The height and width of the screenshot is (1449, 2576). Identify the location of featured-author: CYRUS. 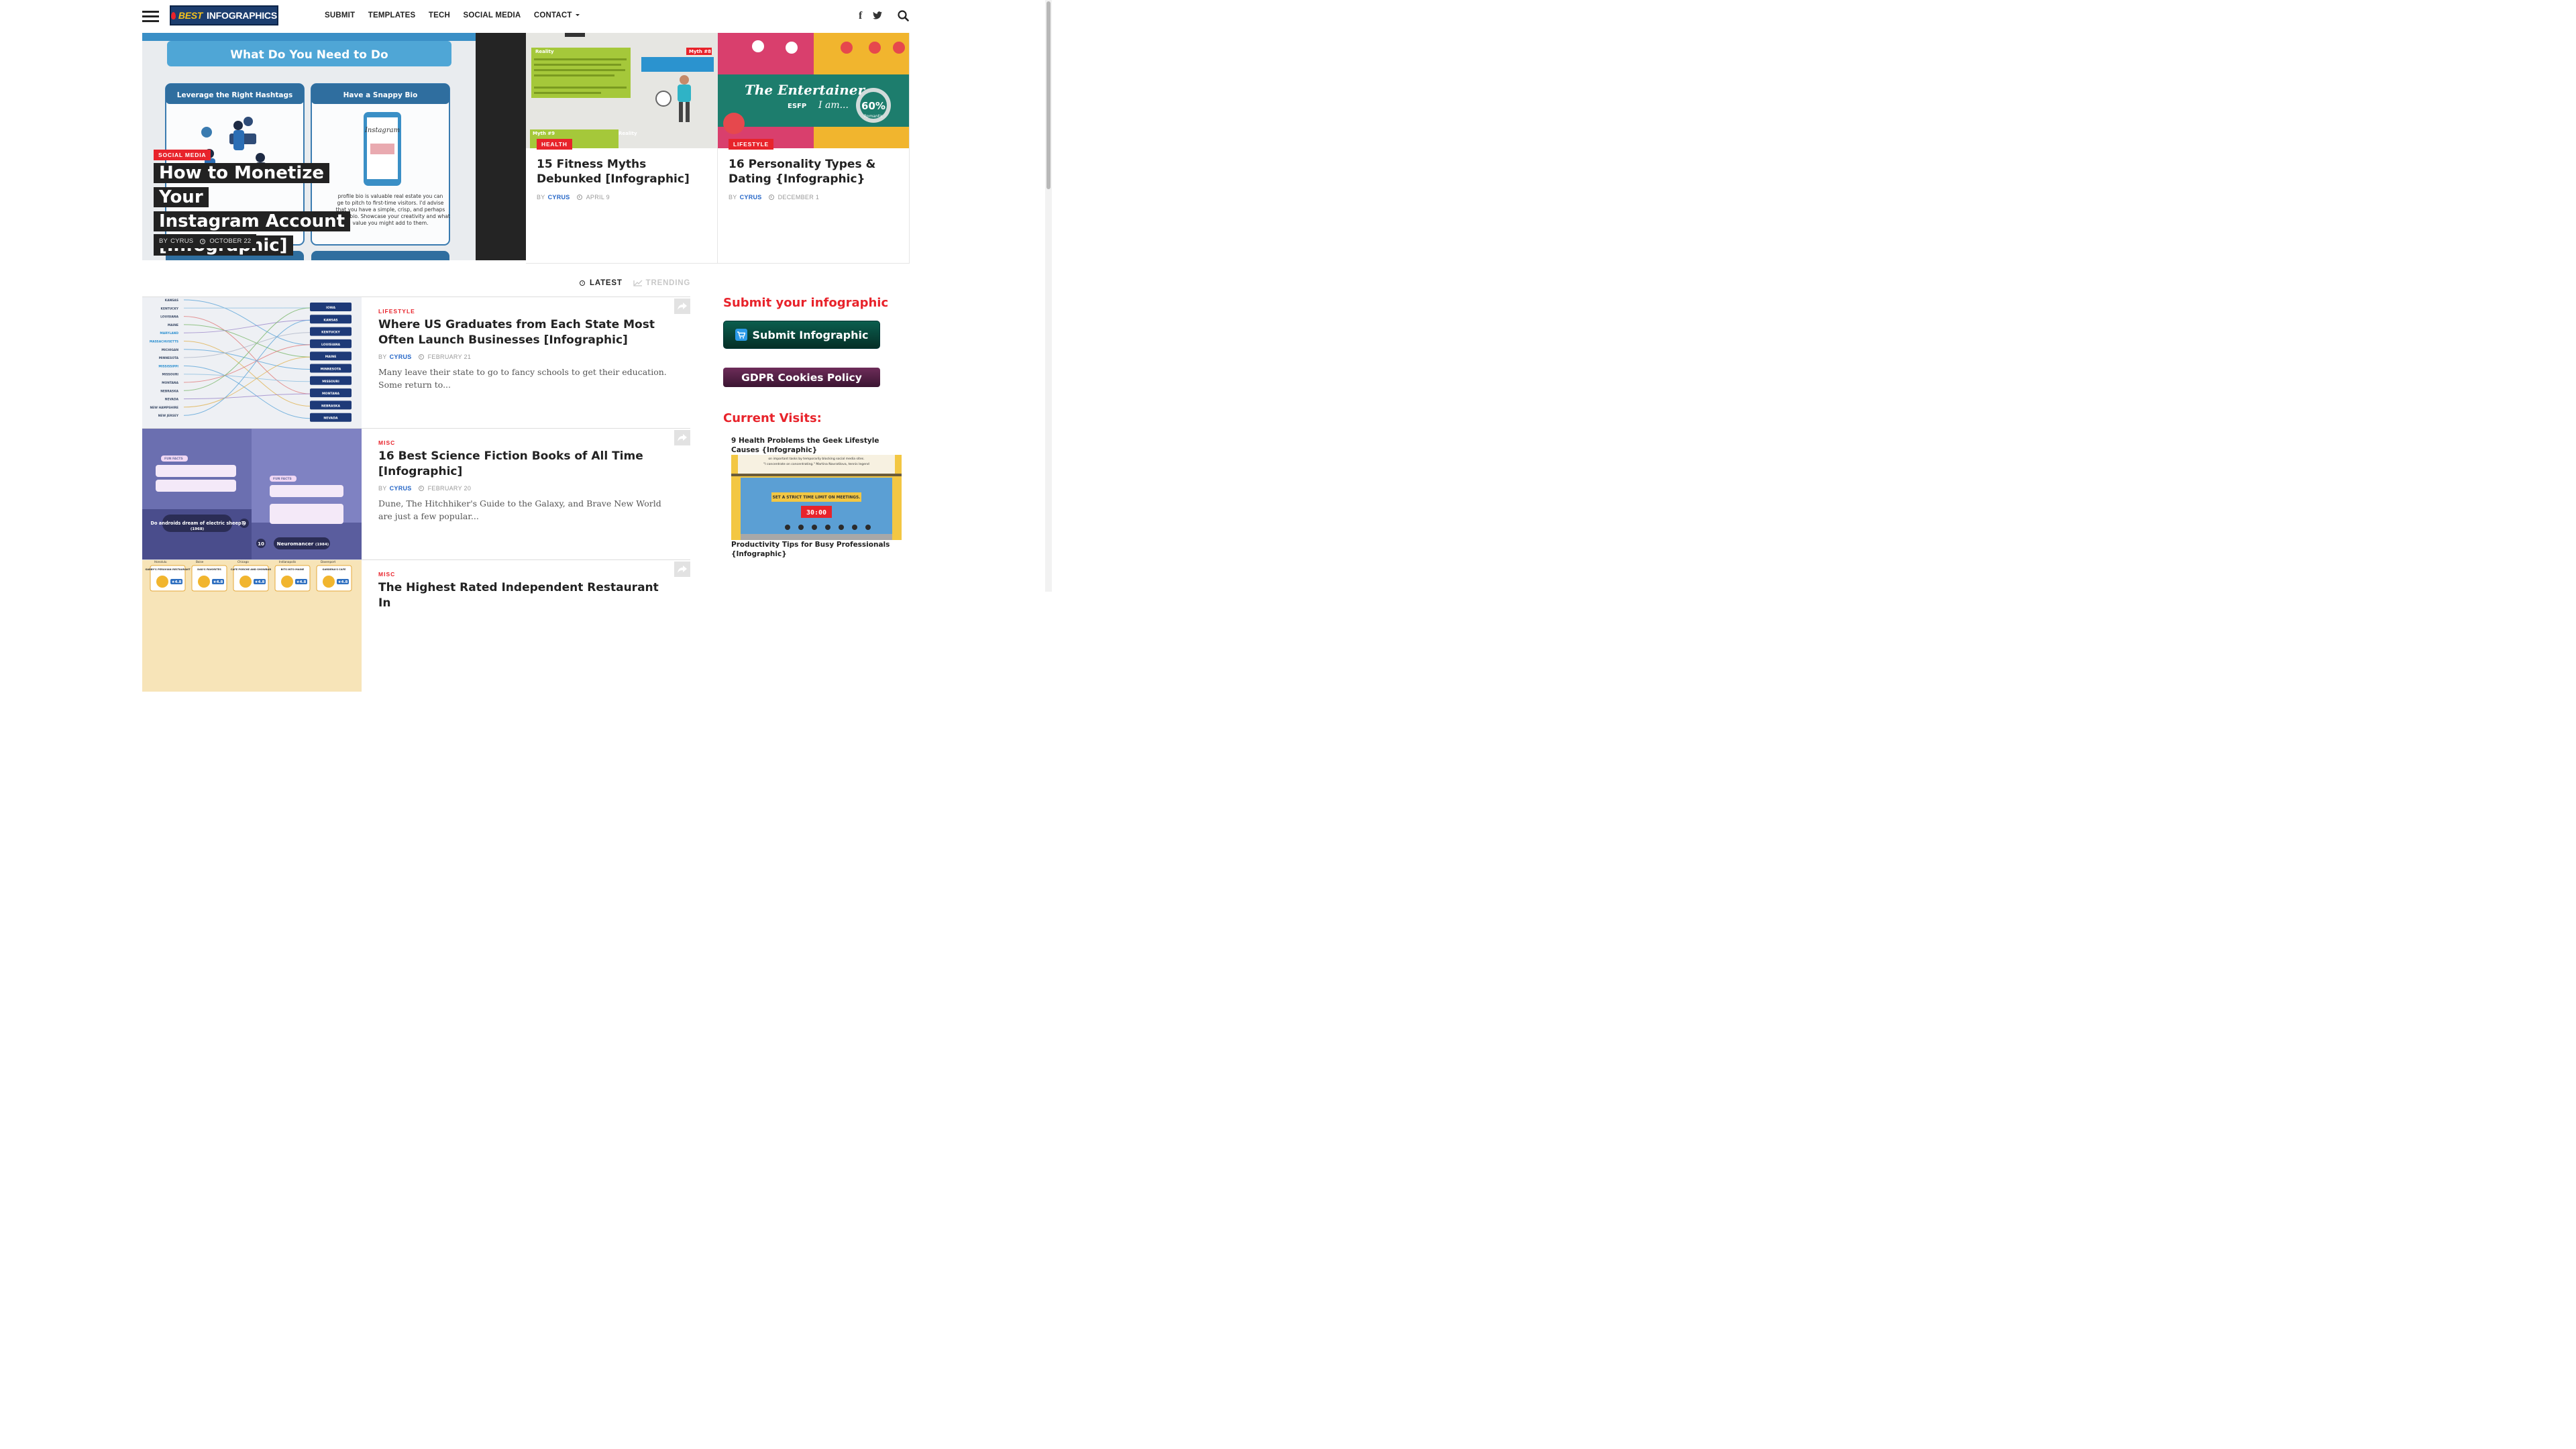
(181, 241).